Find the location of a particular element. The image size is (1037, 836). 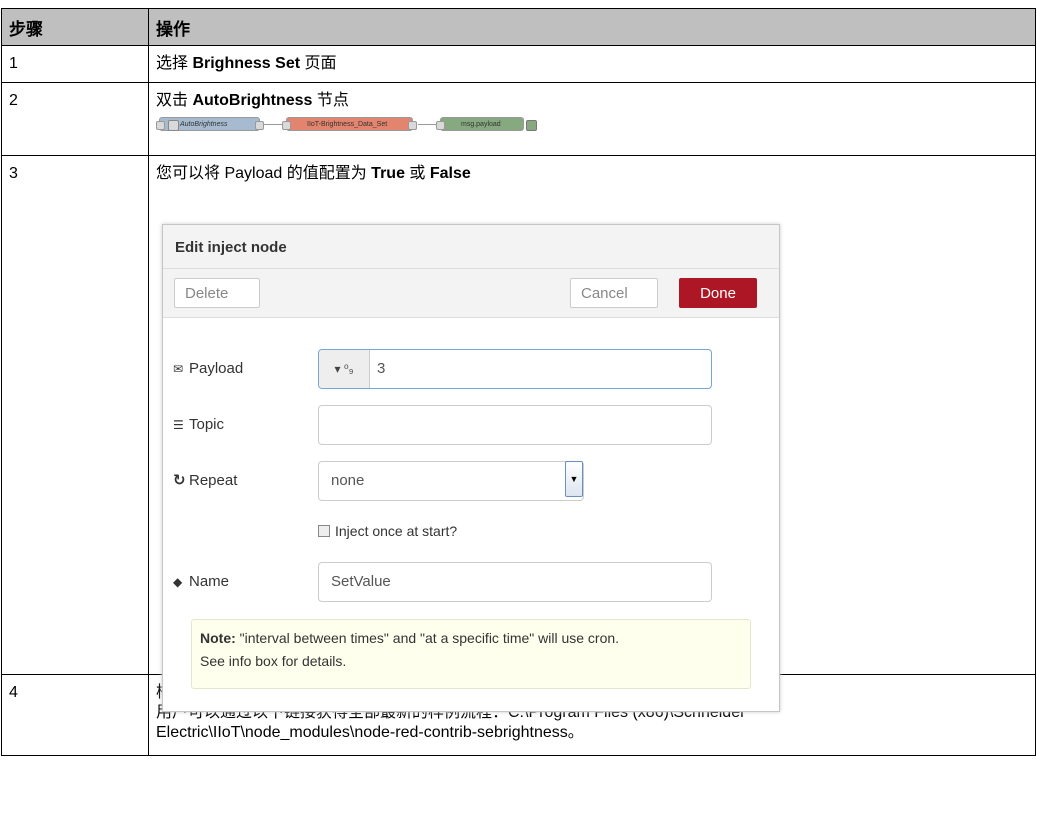

function-node-brightness-set: IIoT-Brightness_Data_Set is located at coordinates (349, 124).